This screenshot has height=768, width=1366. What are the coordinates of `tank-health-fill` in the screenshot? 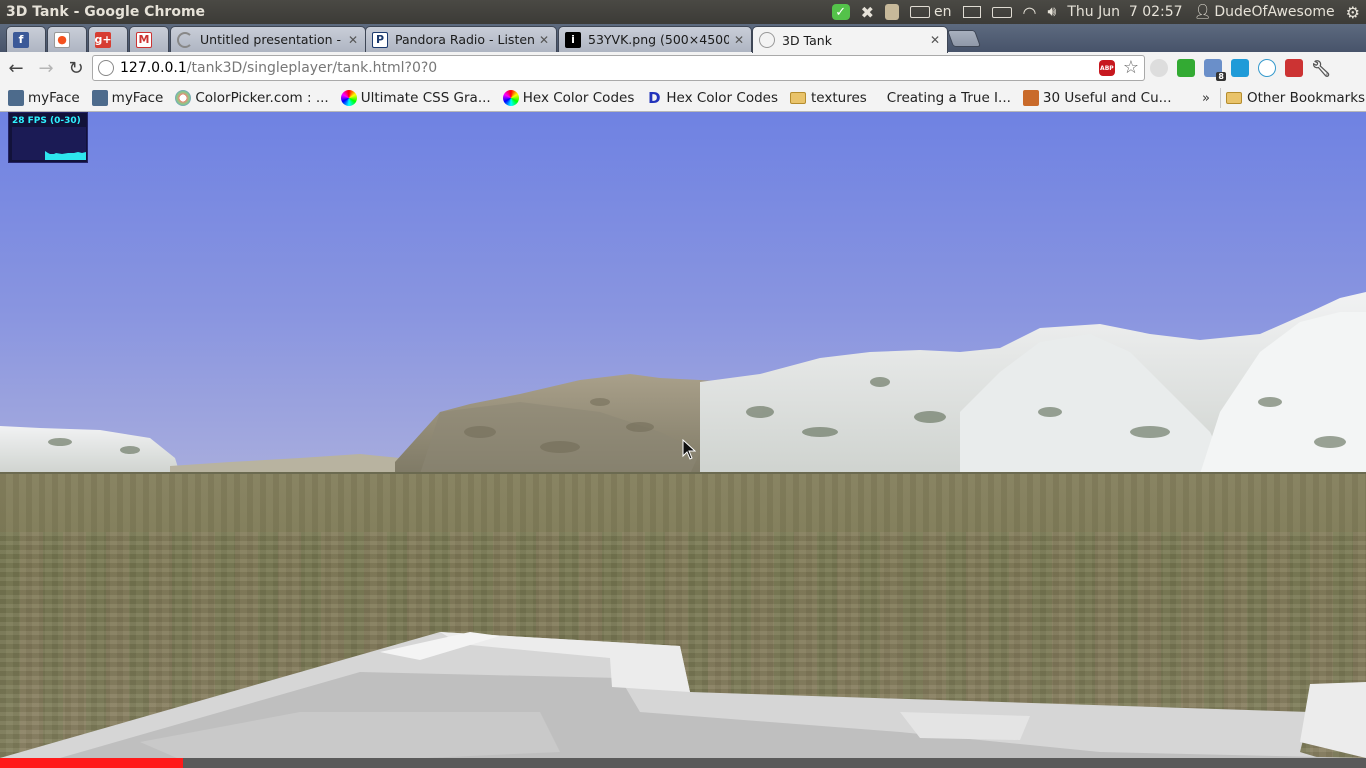 It's located at (92, 763).